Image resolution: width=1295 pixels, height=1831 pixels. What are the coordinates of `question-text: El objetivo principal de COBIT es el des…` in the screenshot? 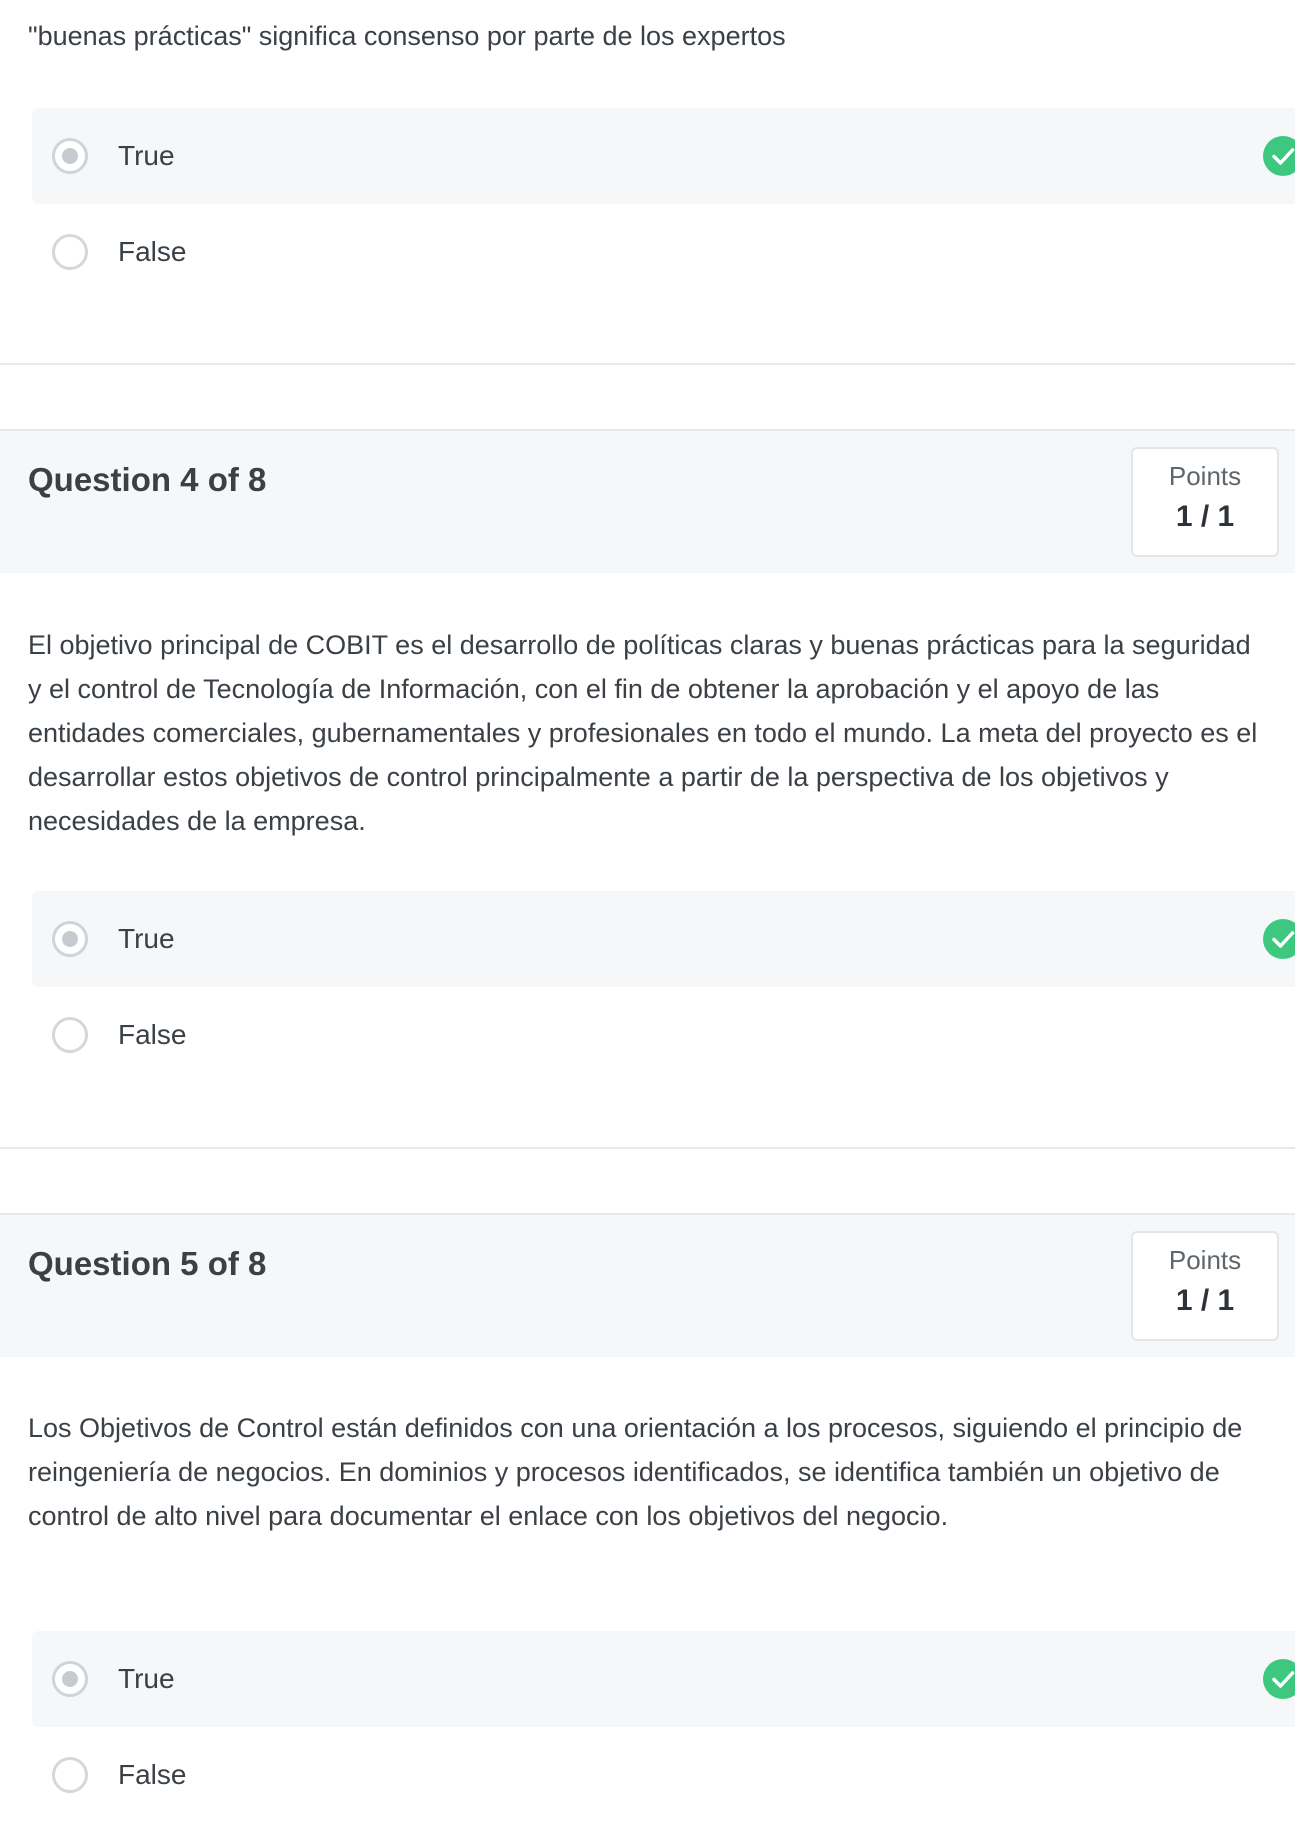 It's located at (643, 733).